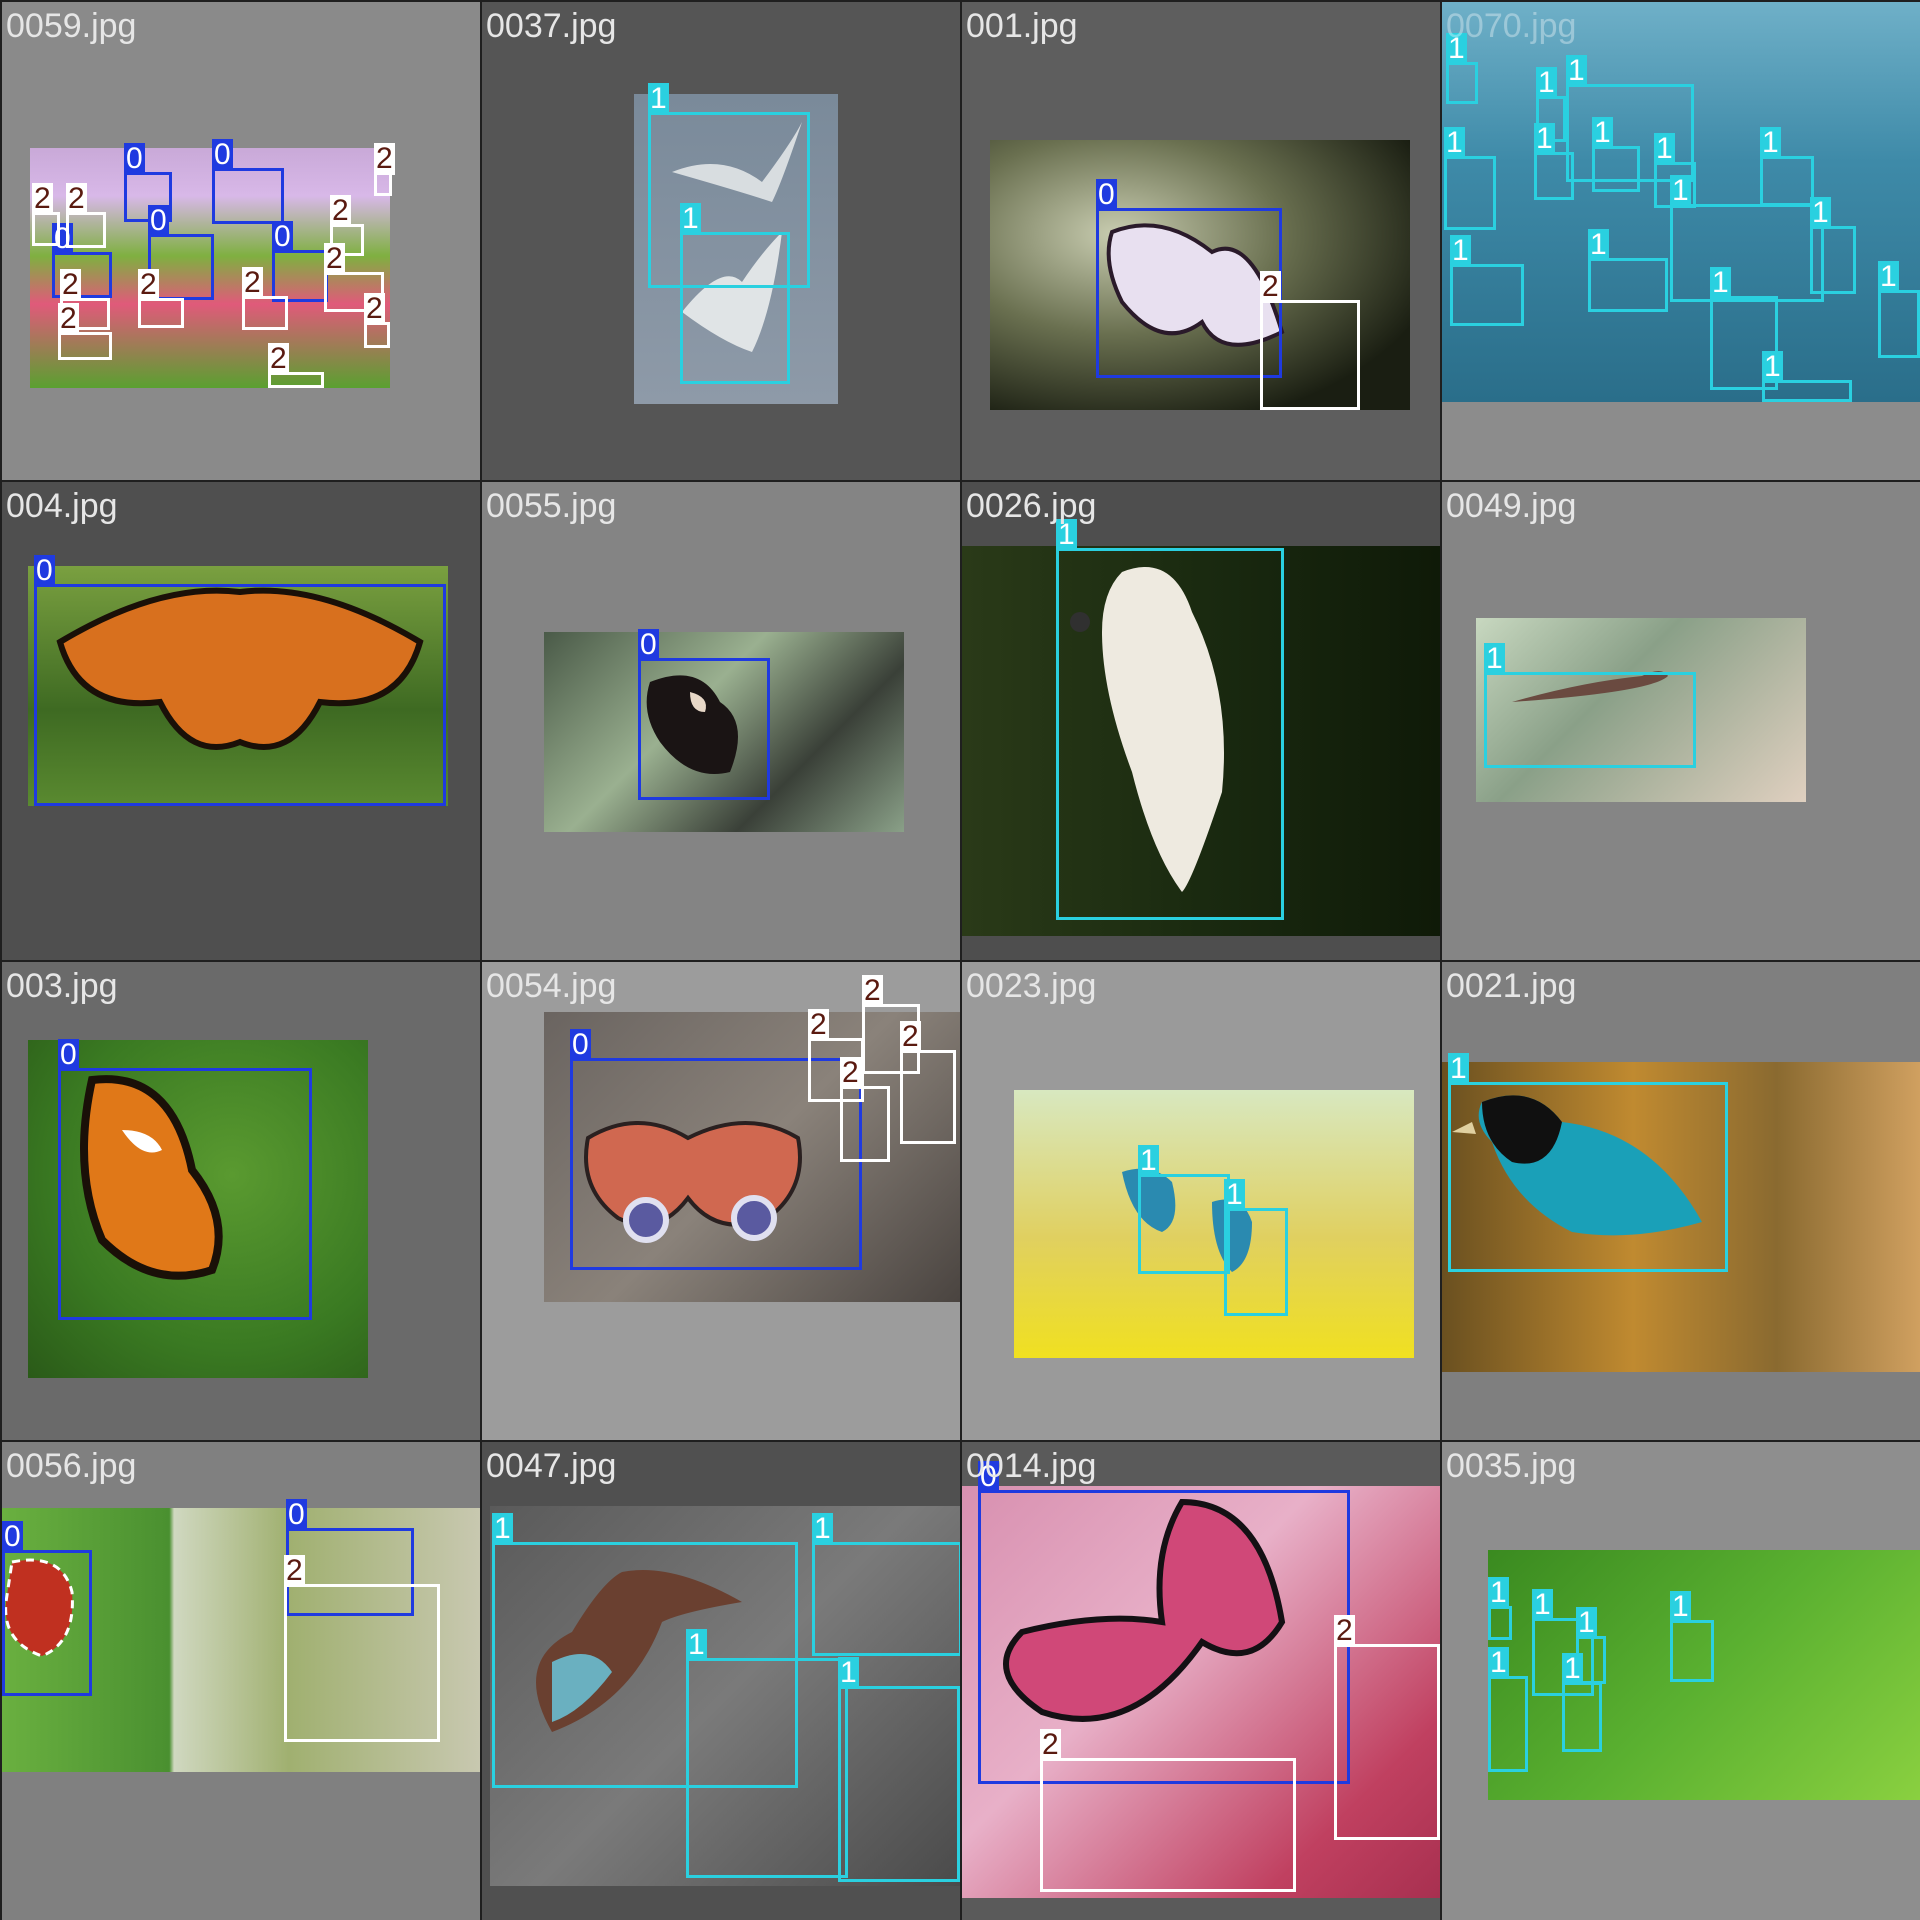 The image size is (1920, 1920). Describe the element at coordinates (71, 1466) in the screenshot. I see `filename-label: 0056.jpg` at that location.